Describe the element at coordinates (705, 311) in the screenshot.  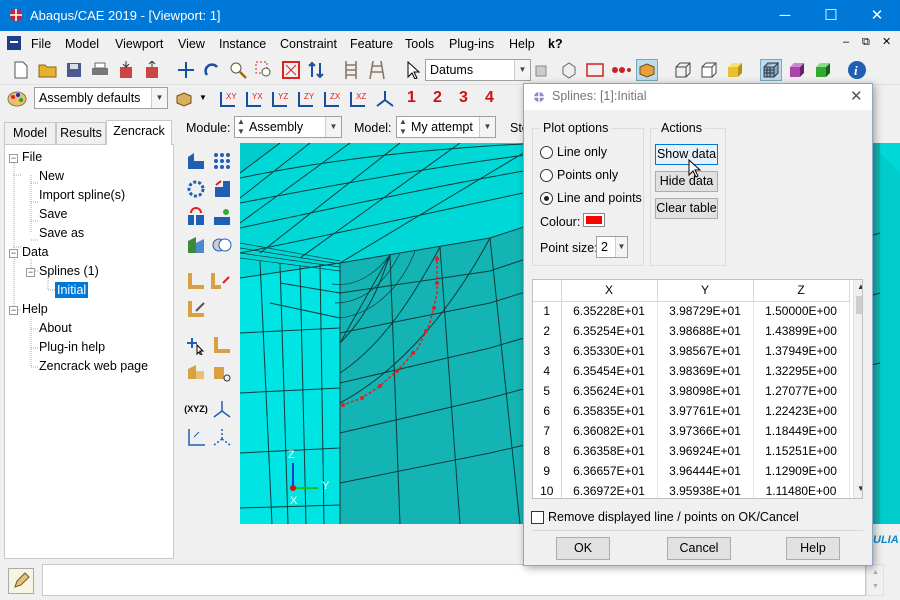
I see `value-cell: 3.98729E+01` at that location.